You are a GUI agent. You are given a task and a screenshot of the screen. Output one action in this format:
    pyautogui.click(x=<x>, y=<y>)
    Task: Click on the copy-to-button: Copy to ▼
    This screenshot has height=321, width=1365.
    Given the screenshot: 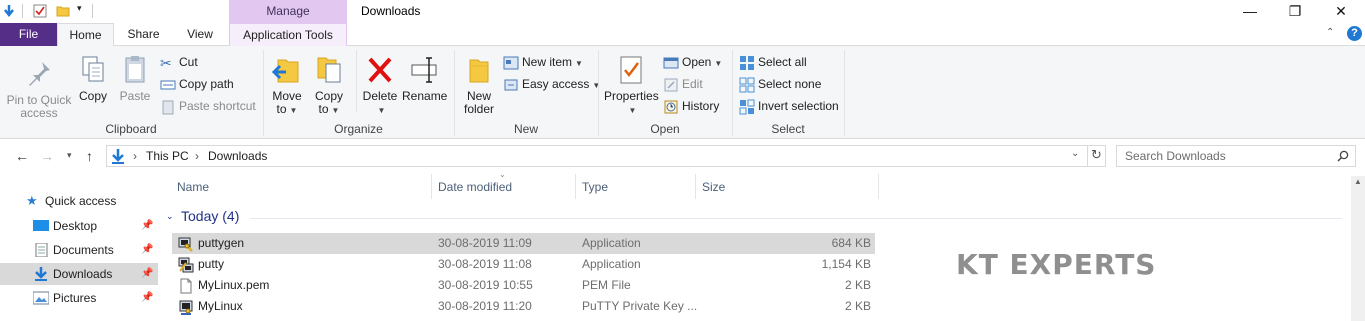 What is the action you would take?
    pyautogui.click(x=329, y=85)
    